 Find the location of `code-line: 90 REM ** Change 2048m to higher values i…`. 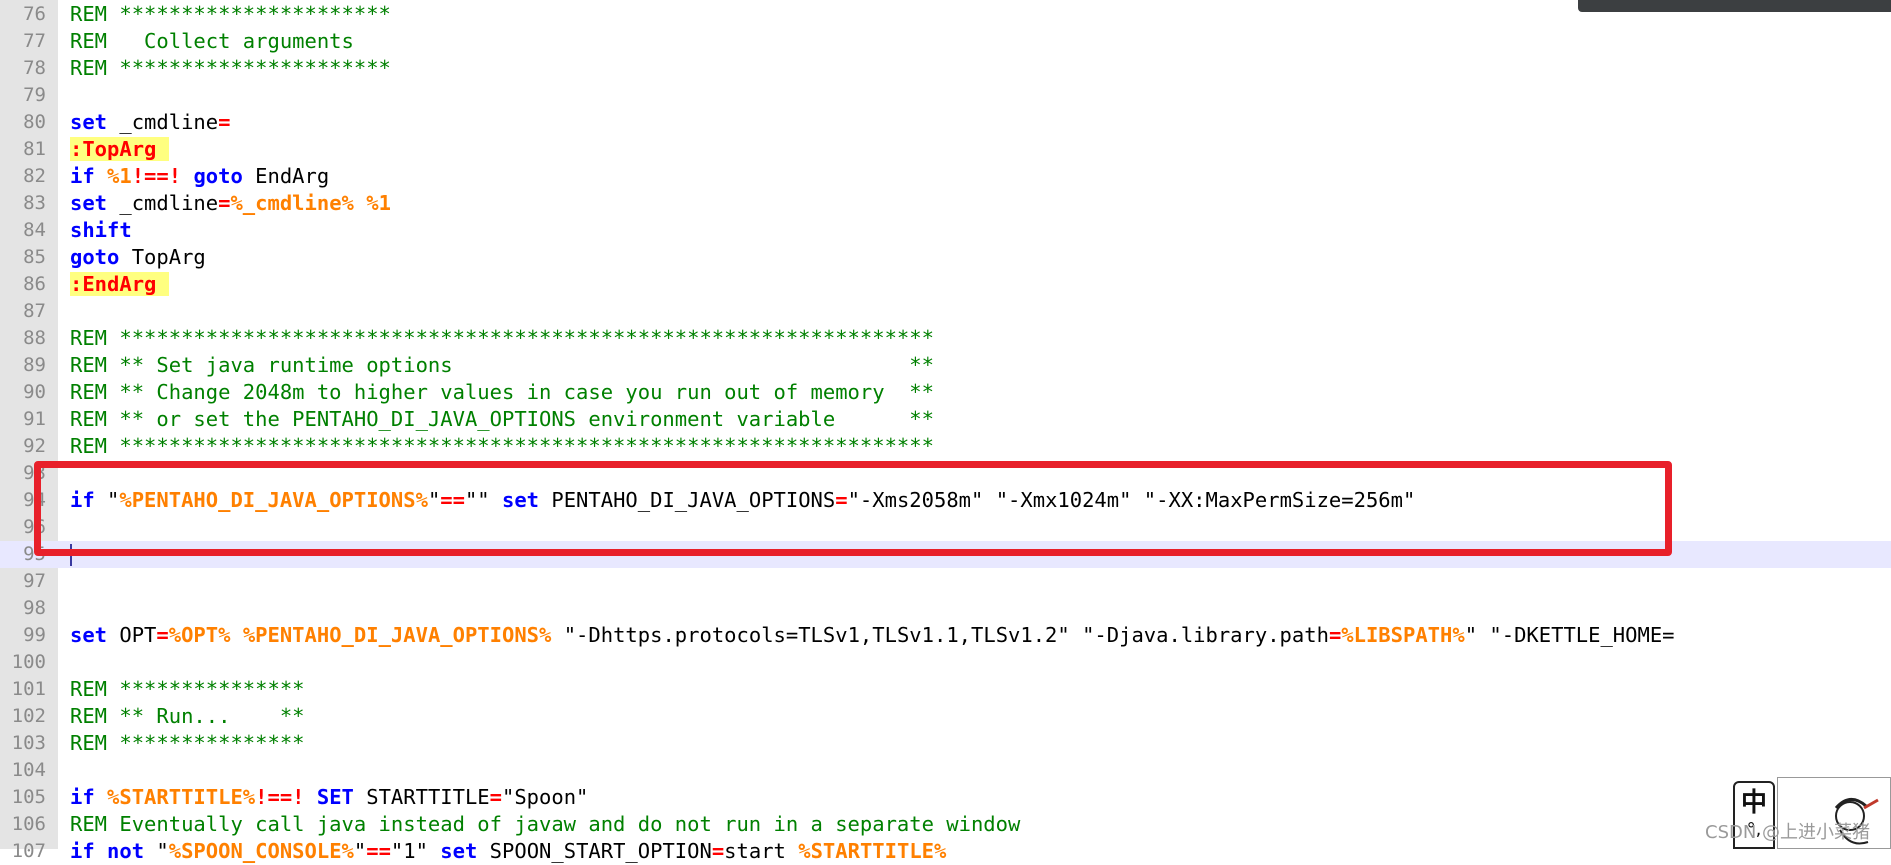

code-line: 90 REM ** Change 2048m to higher values i… is located at coordinates (945, 392).